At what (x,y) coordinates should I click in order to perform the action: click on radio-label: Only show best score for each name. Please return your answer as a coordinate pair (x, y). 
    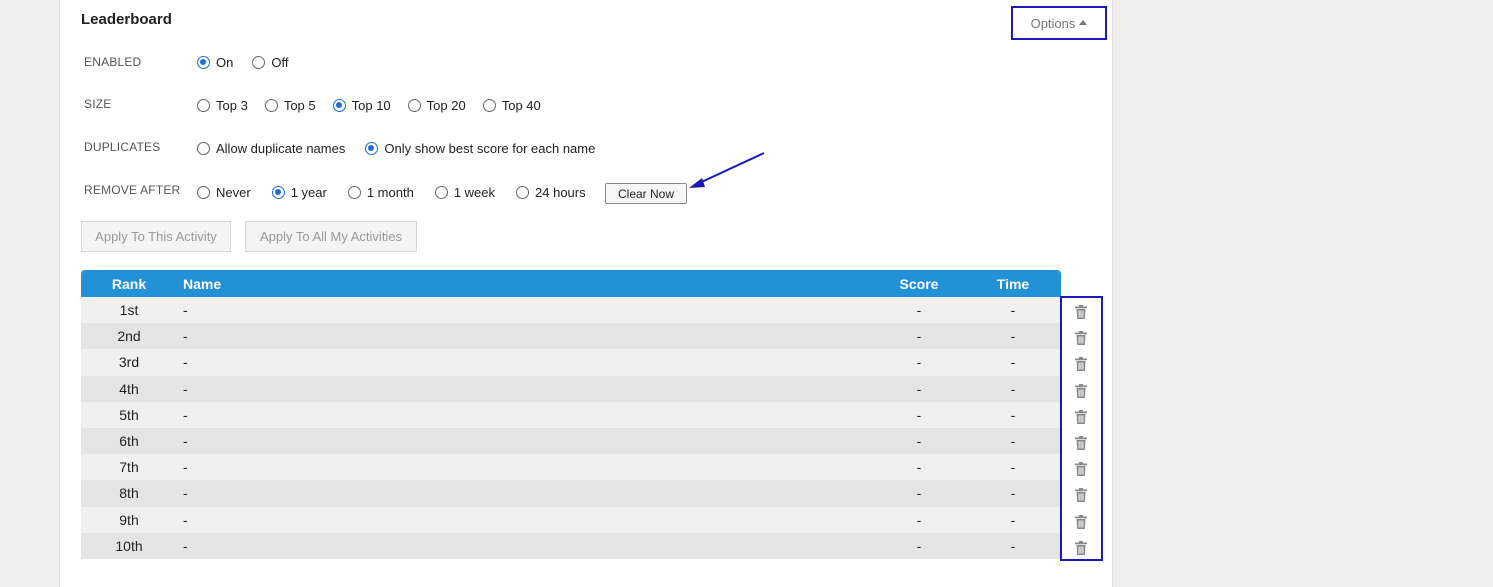
    Looking at the image, I should click on (490, 148).